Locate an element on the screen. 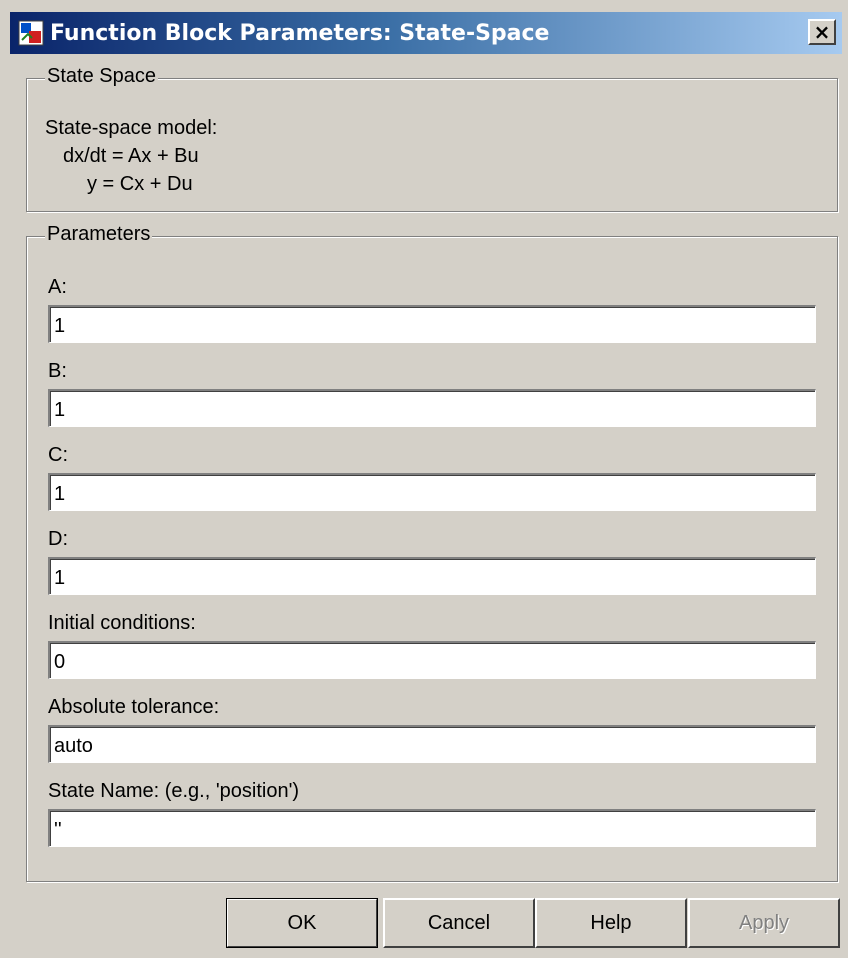 This screenshot has height=958, width=848. label-b: B: is located at coordinates (57, 371).